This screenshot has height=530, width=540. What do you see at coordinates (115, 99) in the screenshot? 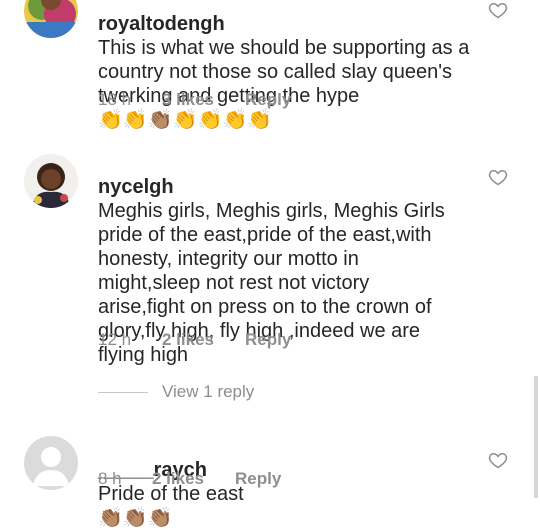
I see `comment-time: 18 h` at bounding box center [115, 99].